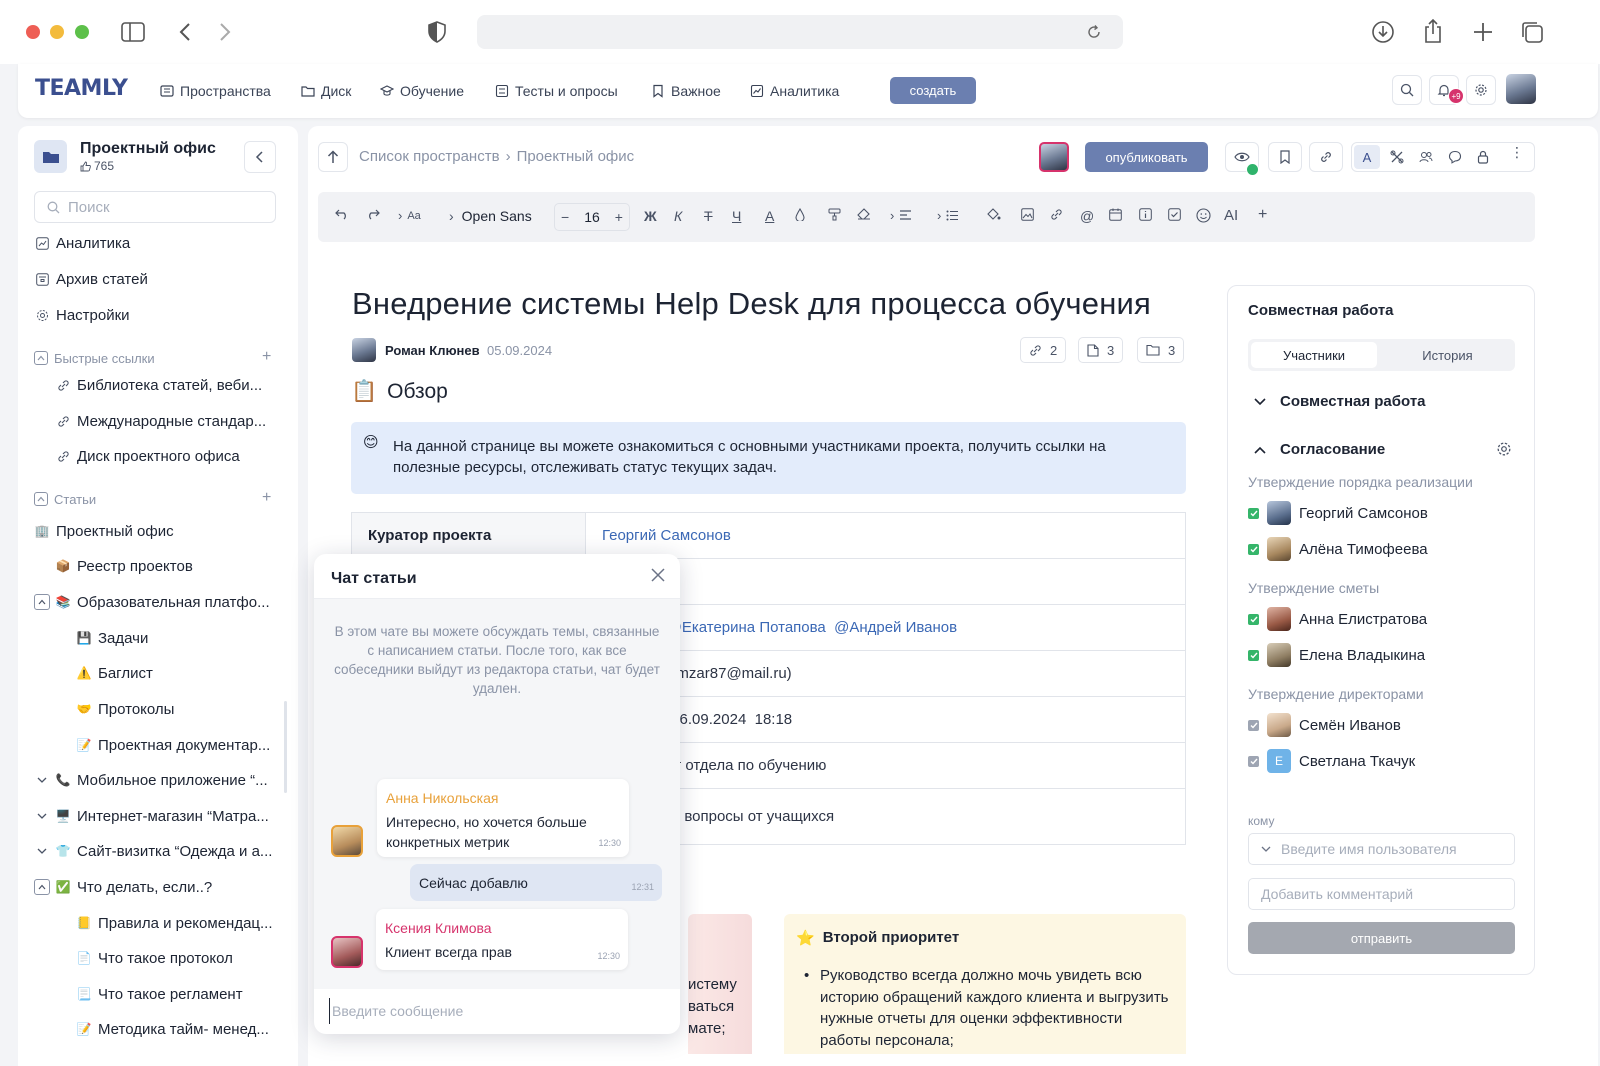 The width and height of the screenshot is (1600, 1066). What do you see at coordinates (91, 279) in the screenshot?
I see `sidebar-item-archive: Архив статей` at bounding box center [91, 279].